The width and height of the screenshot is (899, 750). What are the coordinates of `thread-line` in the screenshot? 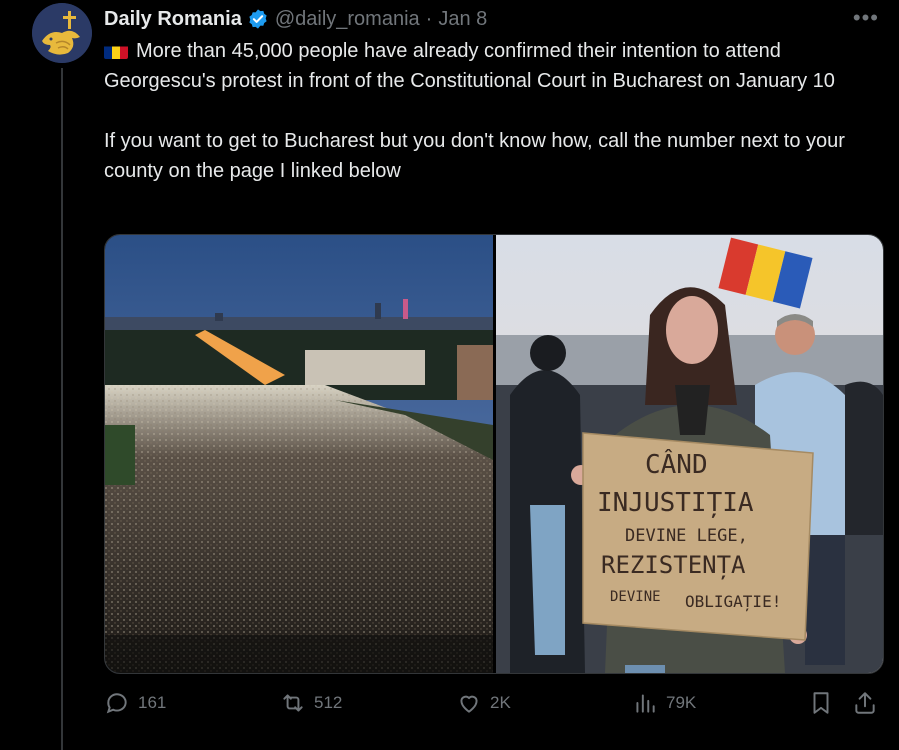 It's located at (62, 409).